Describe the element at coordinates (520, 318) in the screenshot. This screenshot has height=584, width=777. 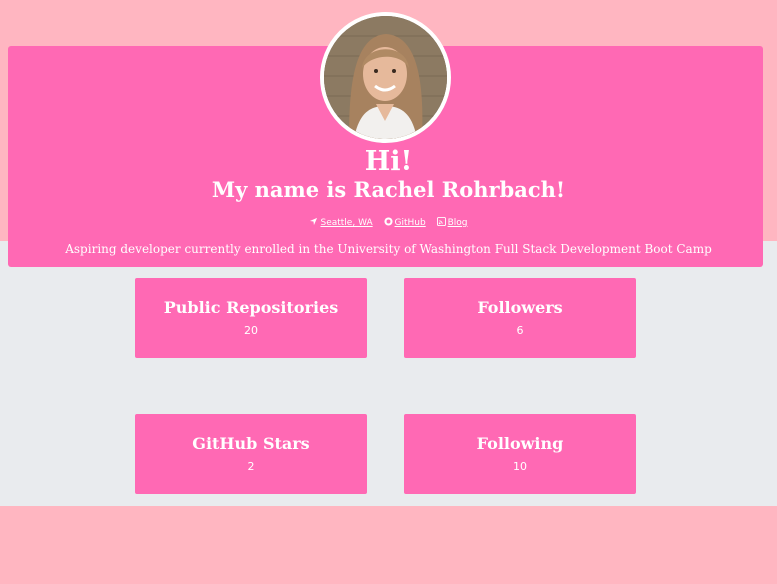
I see `stat-card-followers: Followers 6` at that location.